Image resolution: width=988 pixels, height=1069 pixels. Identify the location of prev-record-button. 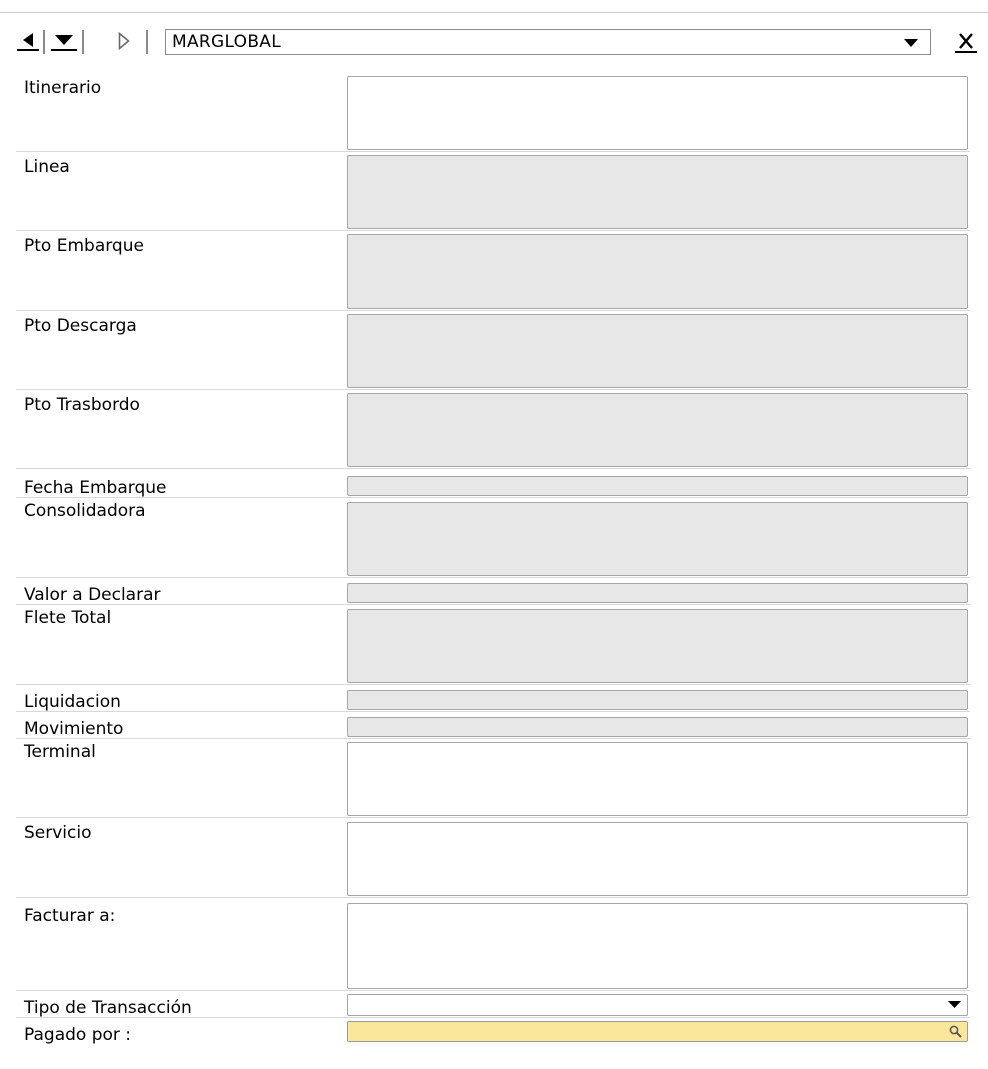
(28, 41).